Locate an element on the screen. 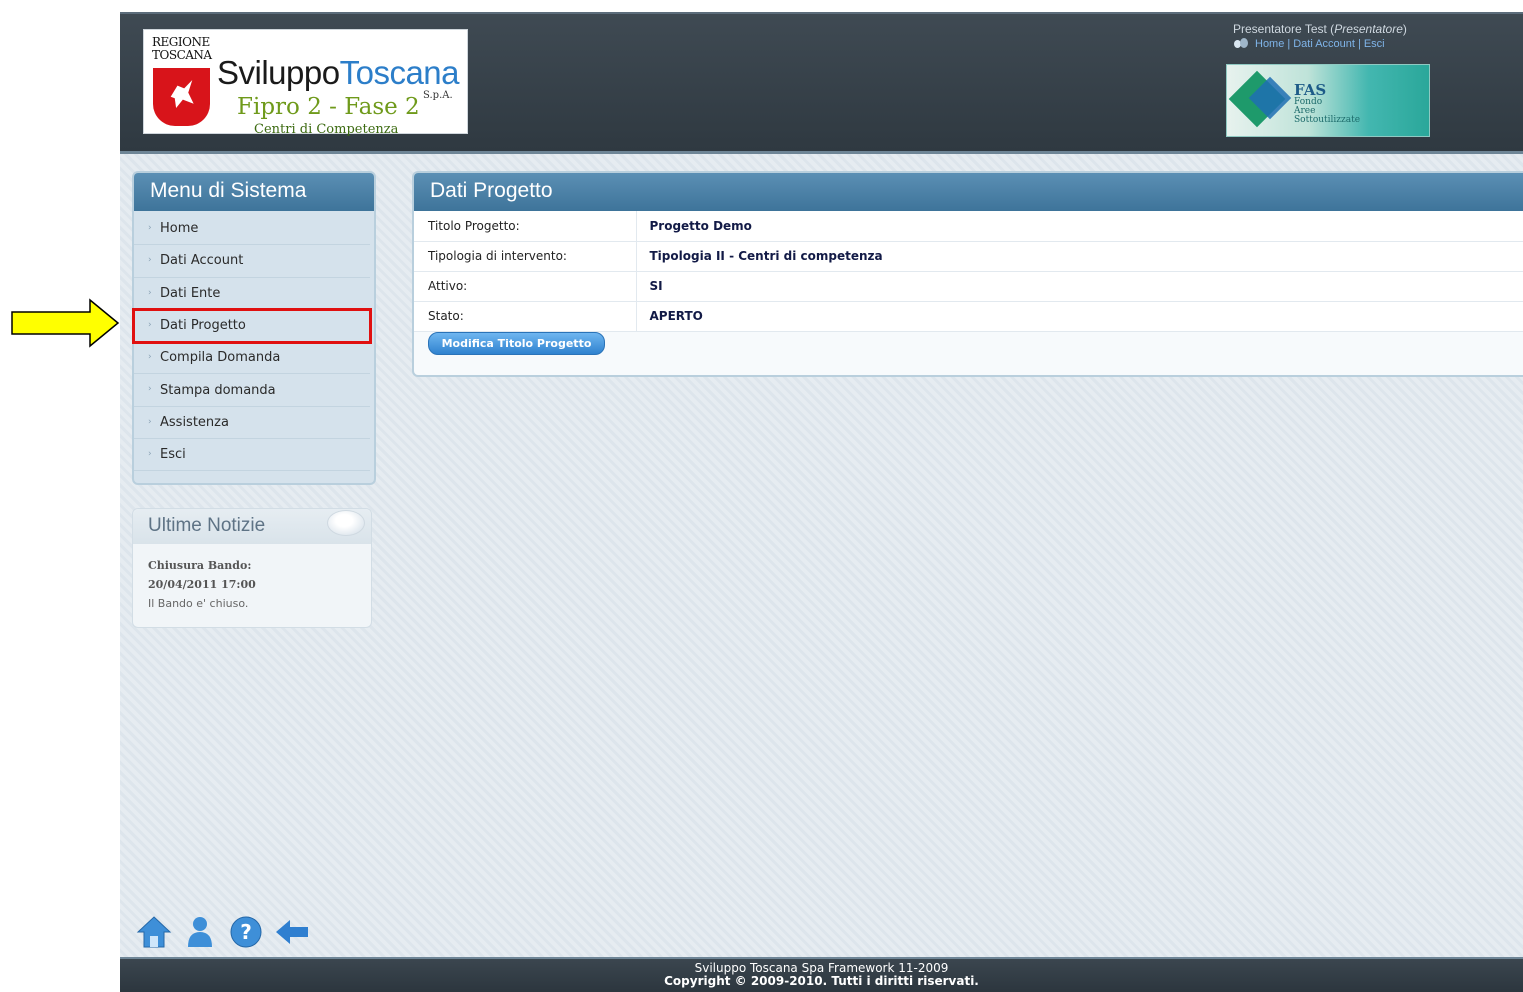  user-role: Presentatore is located at coordinates (1368, 29).